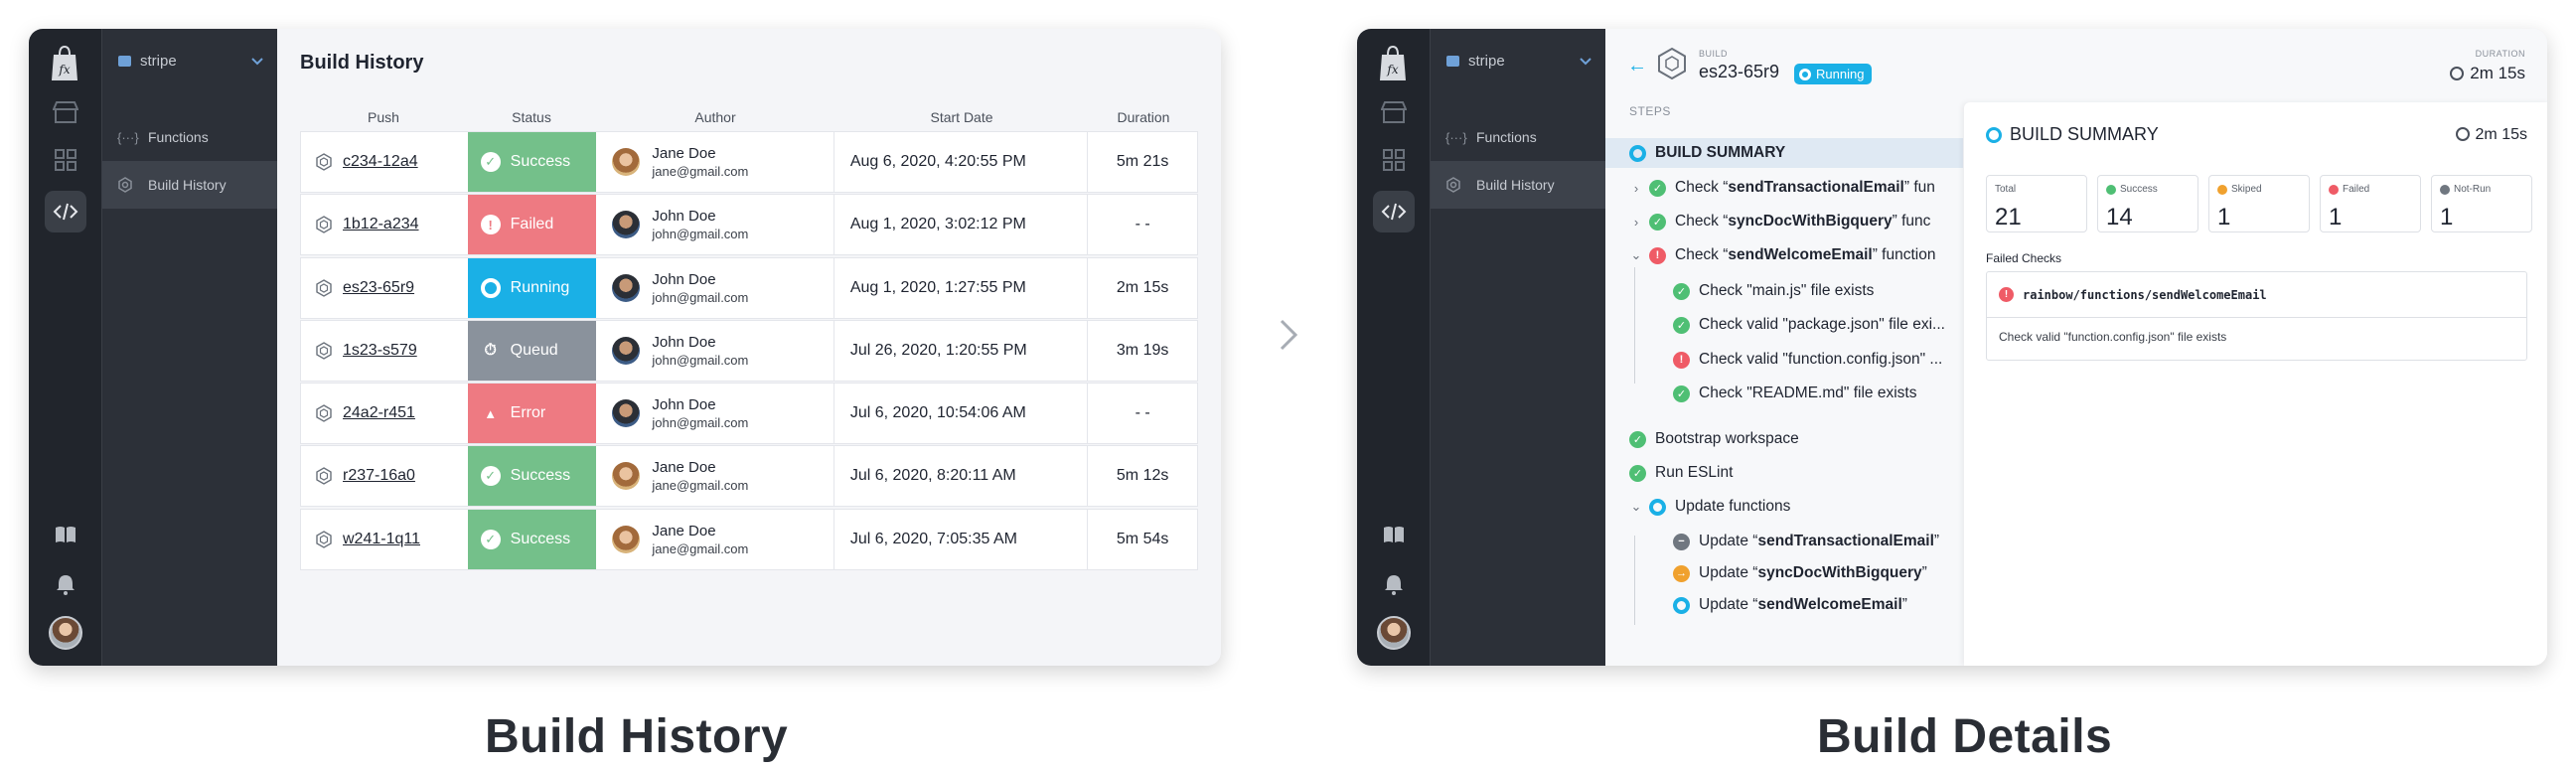  I want to click on step-item: › ✓ Check “syncDocWithBigquery” func, so click(1784, 221).